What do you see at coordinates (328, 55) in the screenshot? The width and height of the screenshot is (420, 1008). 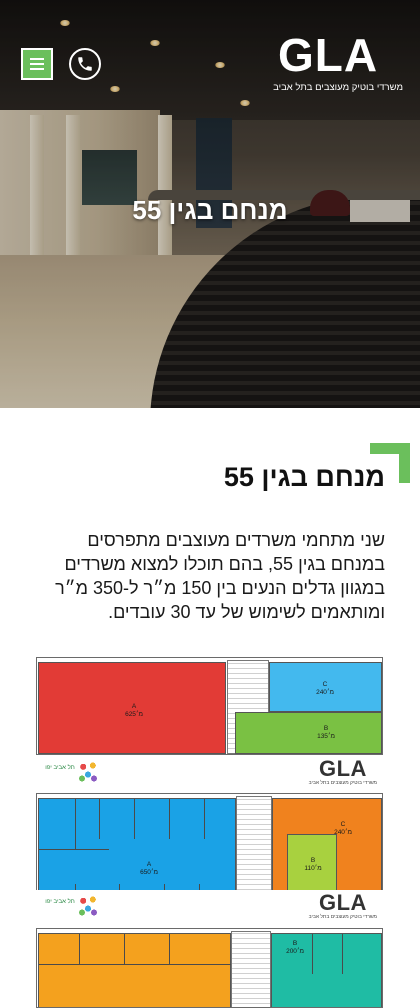 I see `logo-mark: GLA` at bounding box center [328, 55].